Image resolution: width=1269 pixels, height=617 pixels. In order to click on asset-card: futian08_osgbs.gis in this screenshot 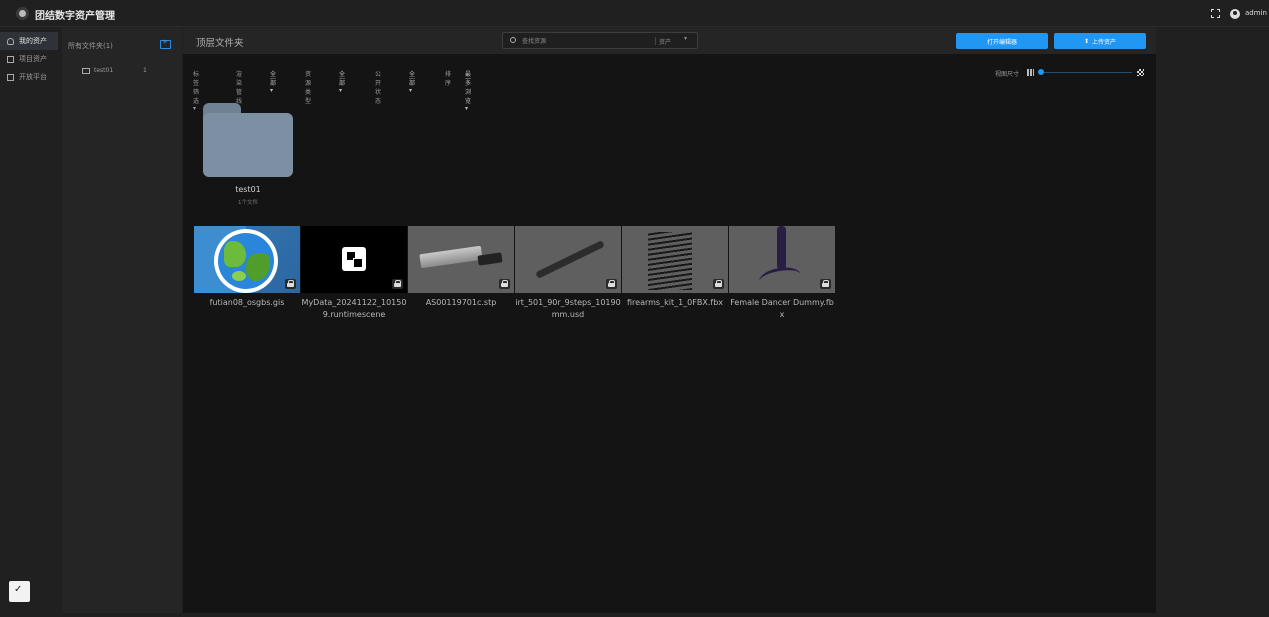, I will do `click(247, 276)`.